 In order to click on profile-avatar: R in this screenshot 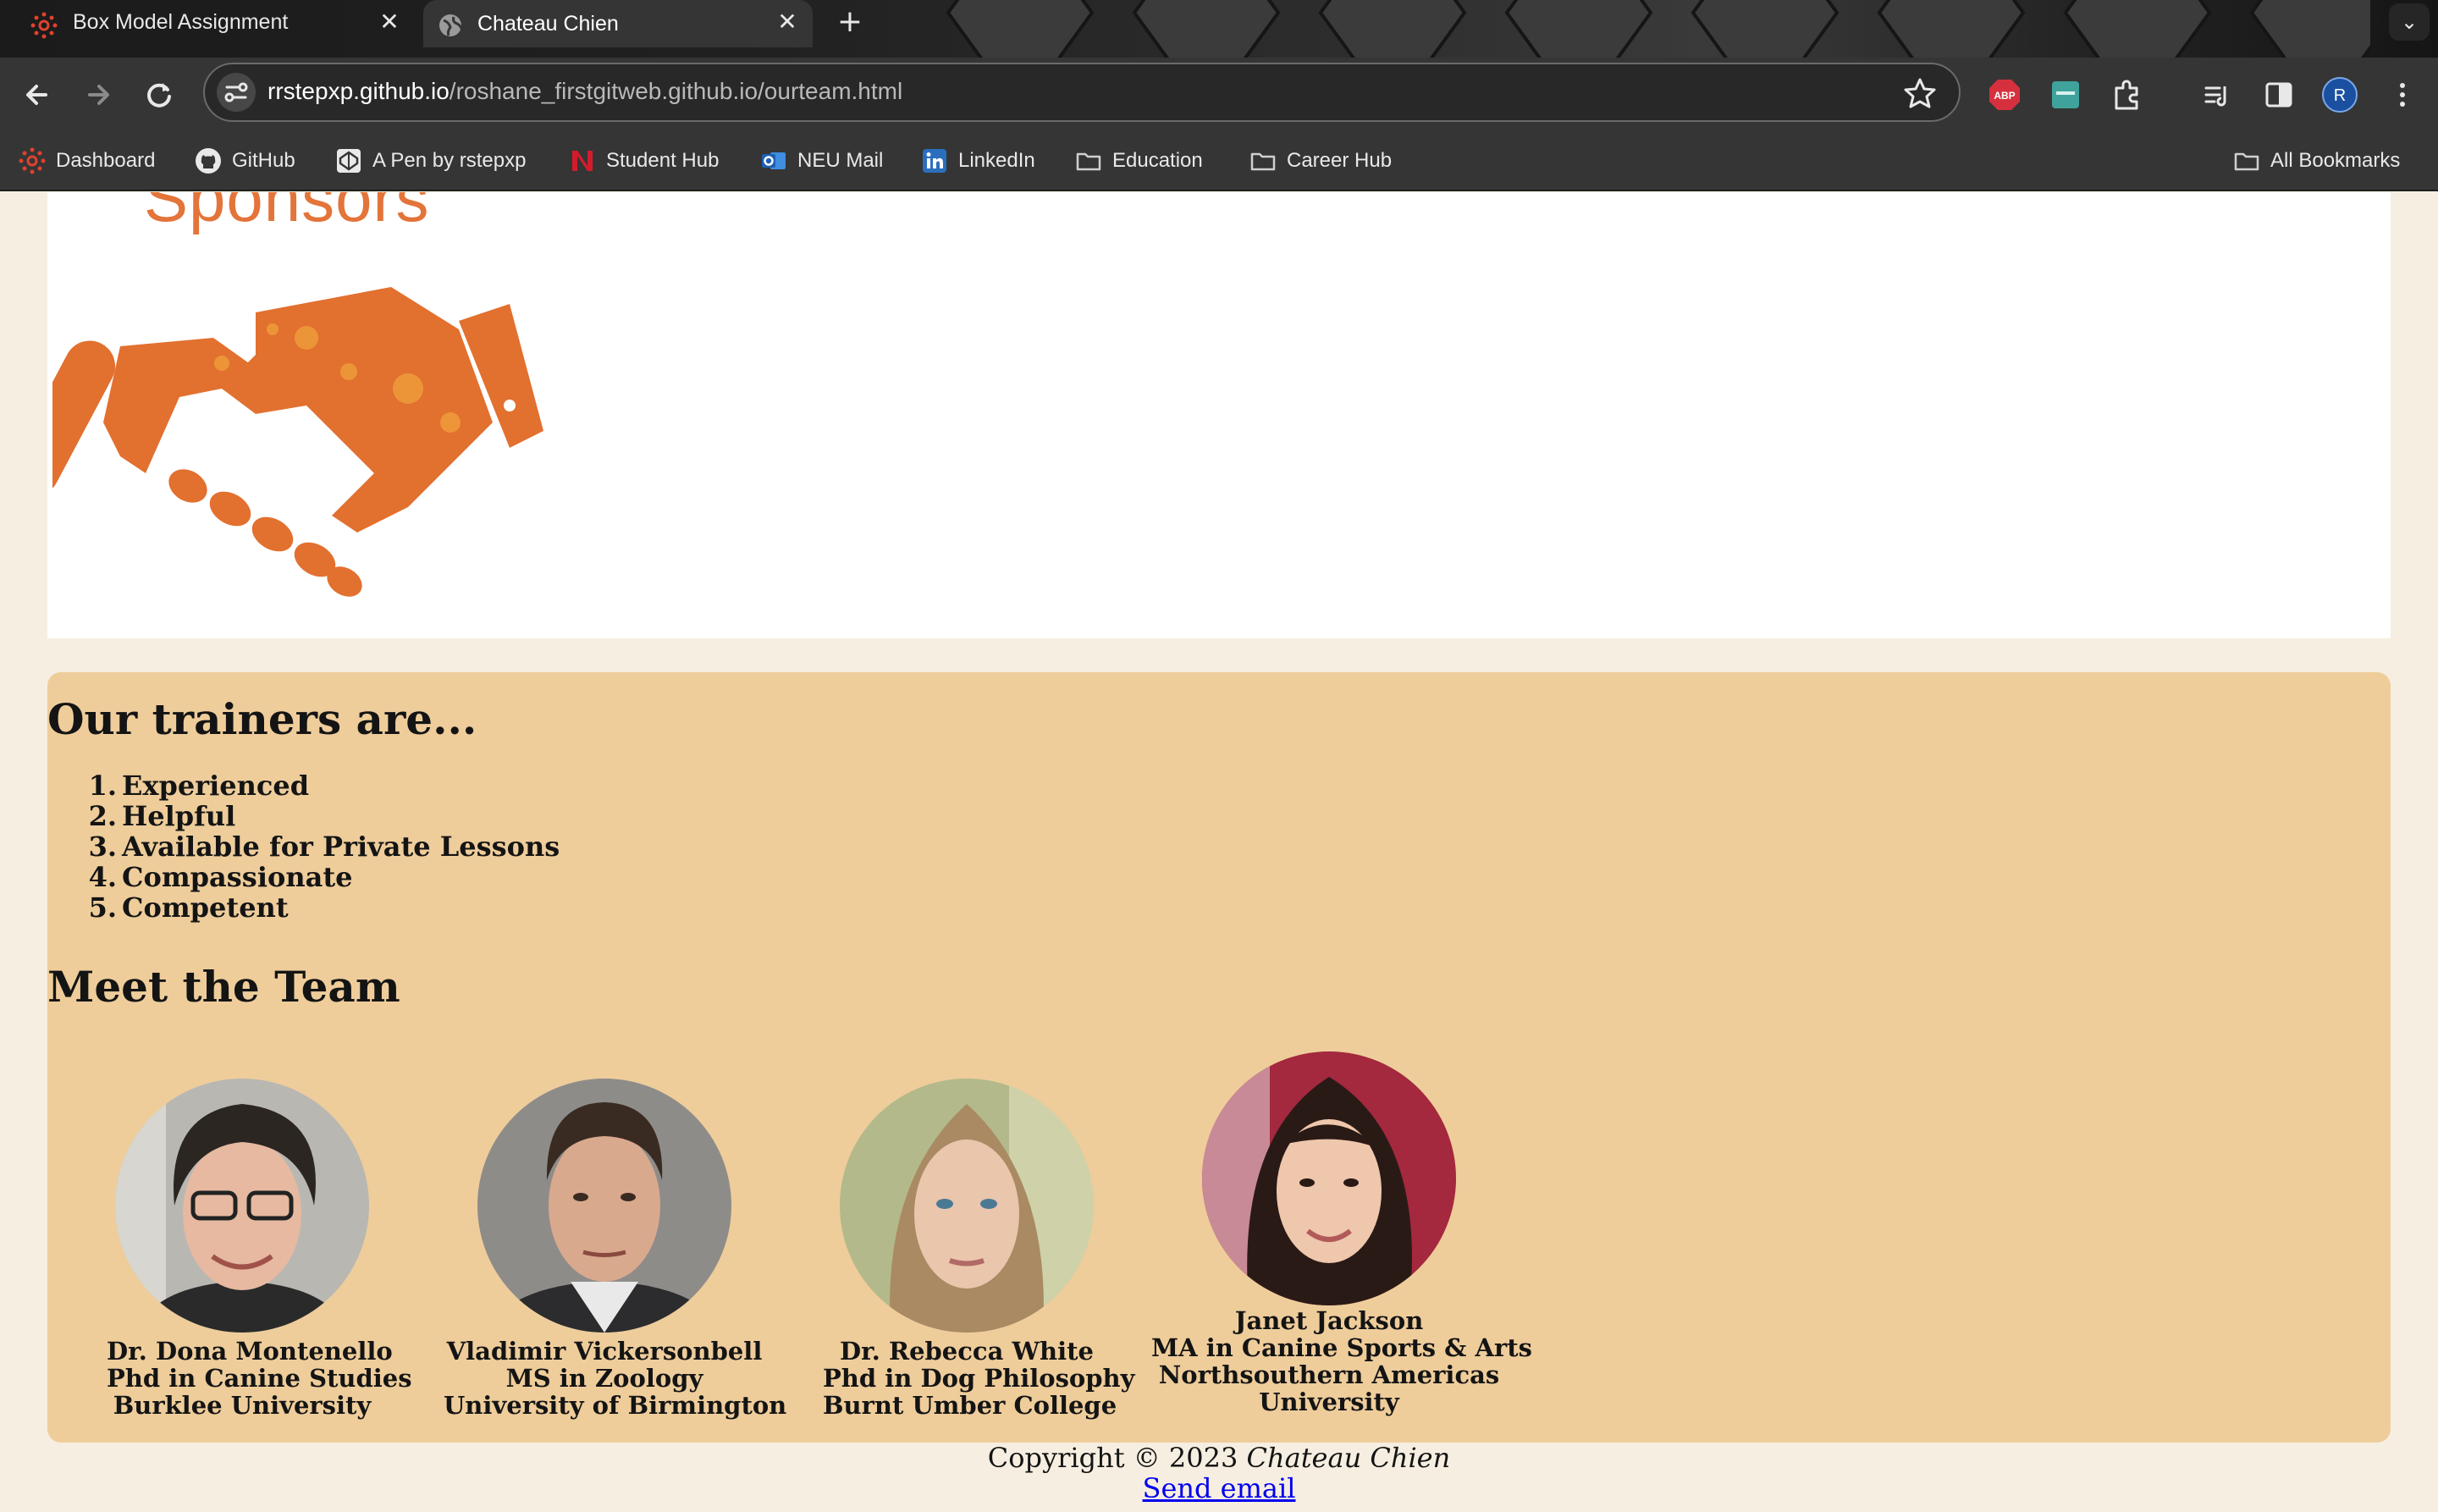, I will do `click(2339, 94)`.